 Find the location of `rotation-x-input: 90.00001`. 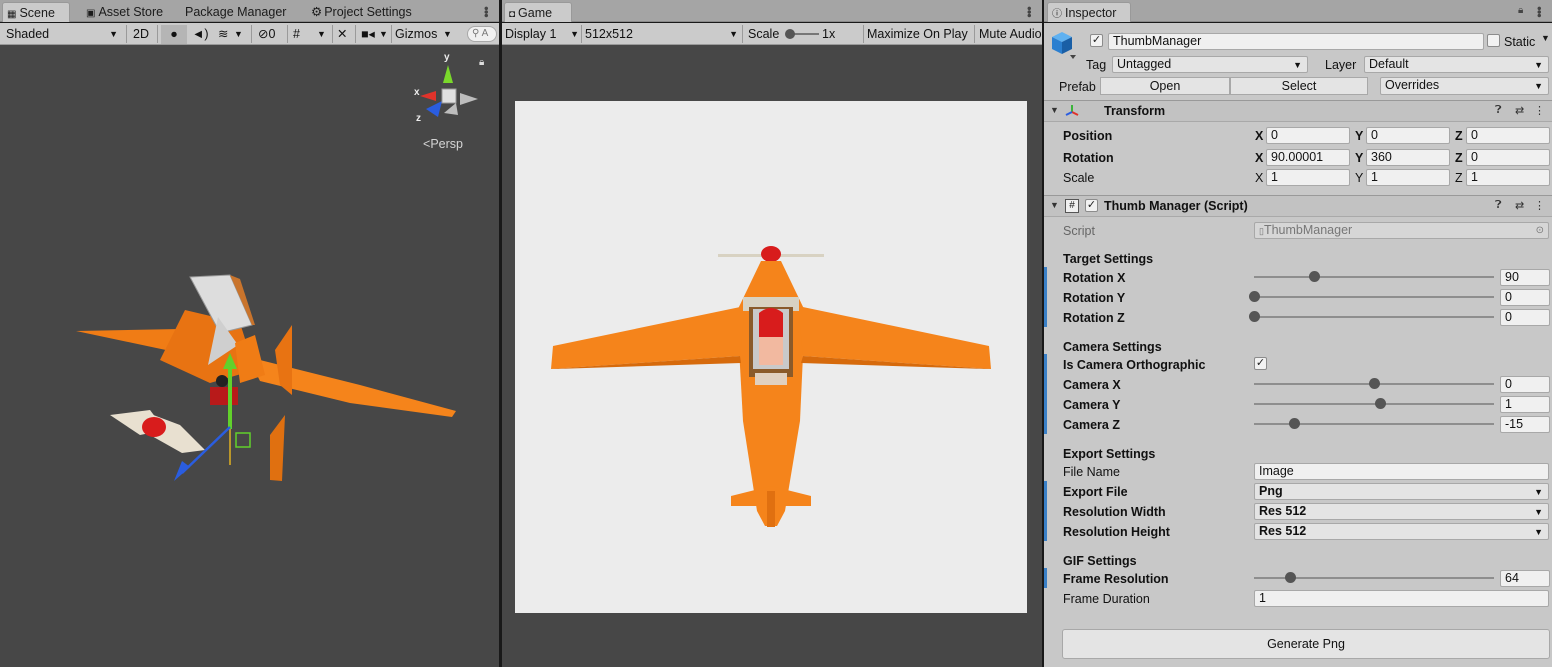

rotation-x-input: 90.00001 is located at coordinates (1308, 157).